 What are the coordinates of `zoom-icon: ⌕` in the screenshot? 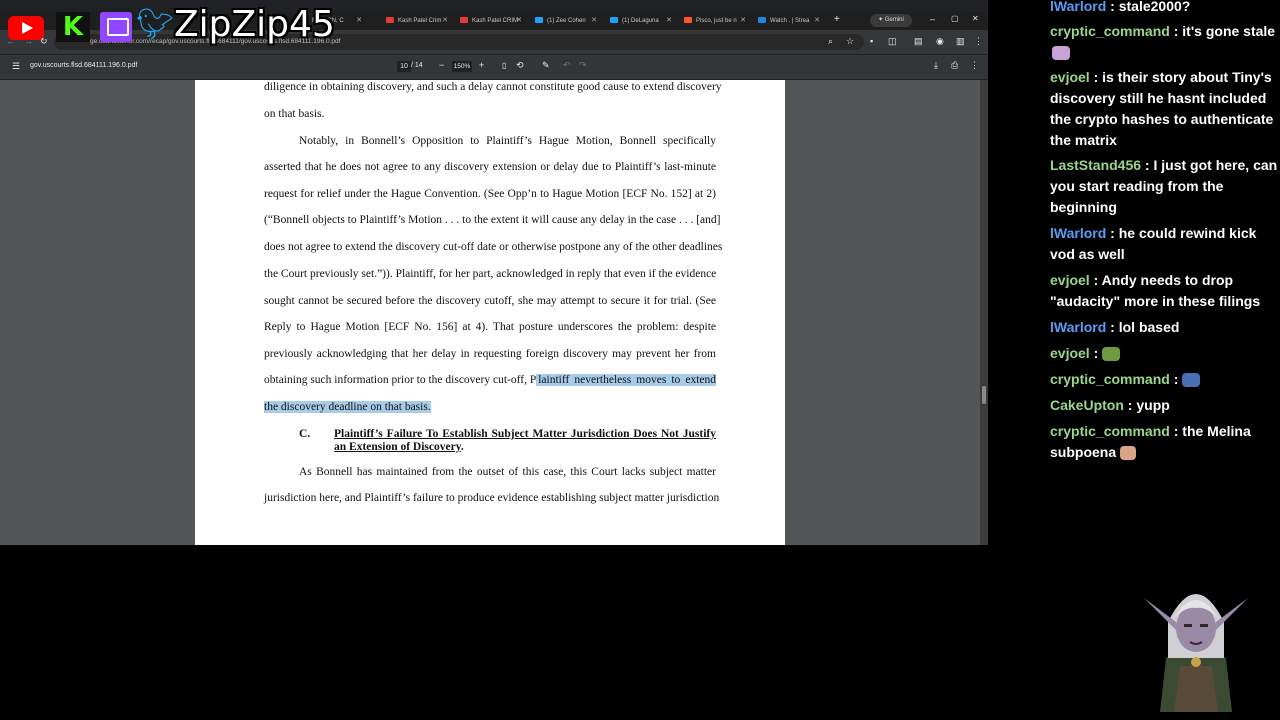 It's located at (830, 41).